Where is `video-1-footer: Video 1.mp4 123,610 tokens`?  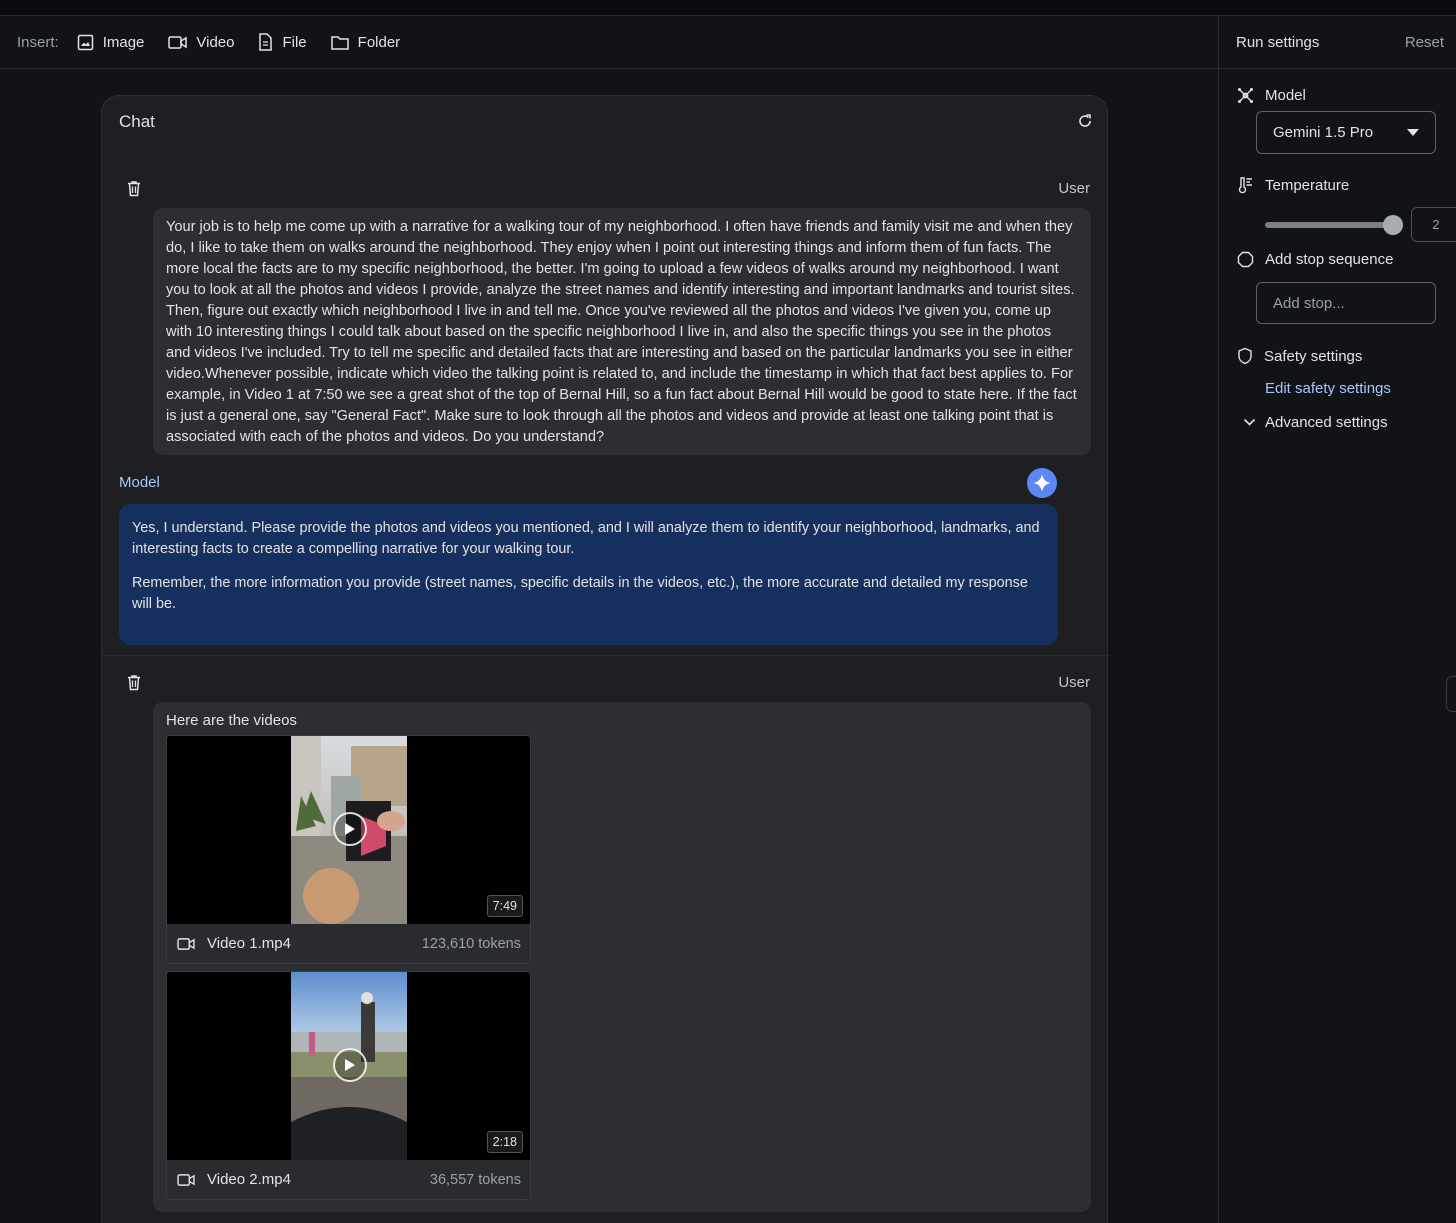
video-1-footer: Video 1.mp4 123,610 tokens is located at coordinates (348, 943).